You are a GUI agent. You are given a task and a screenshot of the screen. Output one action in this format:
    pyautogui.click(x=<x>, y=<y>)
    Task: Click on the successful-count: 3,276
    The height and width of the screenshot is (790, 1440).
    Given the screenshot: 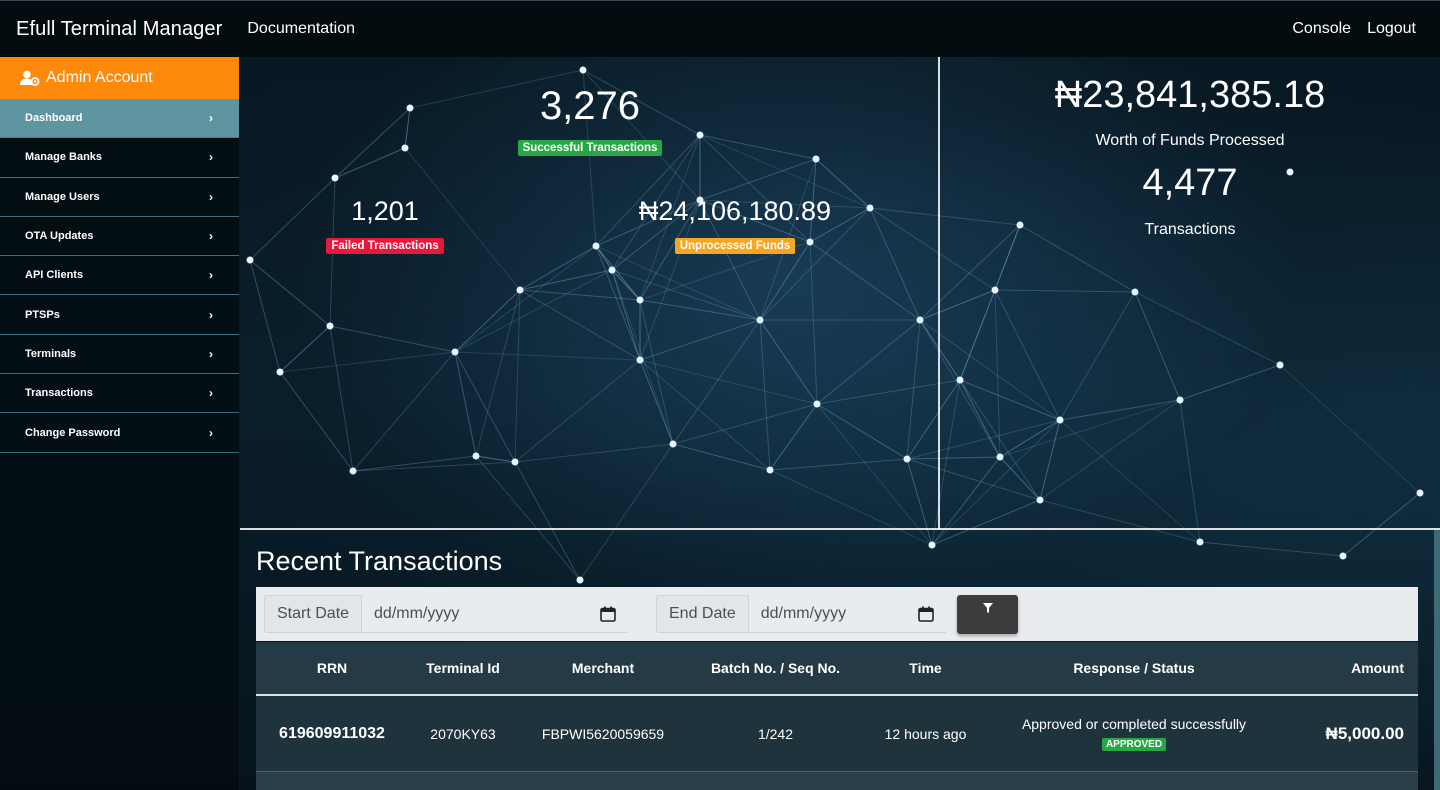 What is the action you would take?
    pyautogui.click(x=590, y=106)
    